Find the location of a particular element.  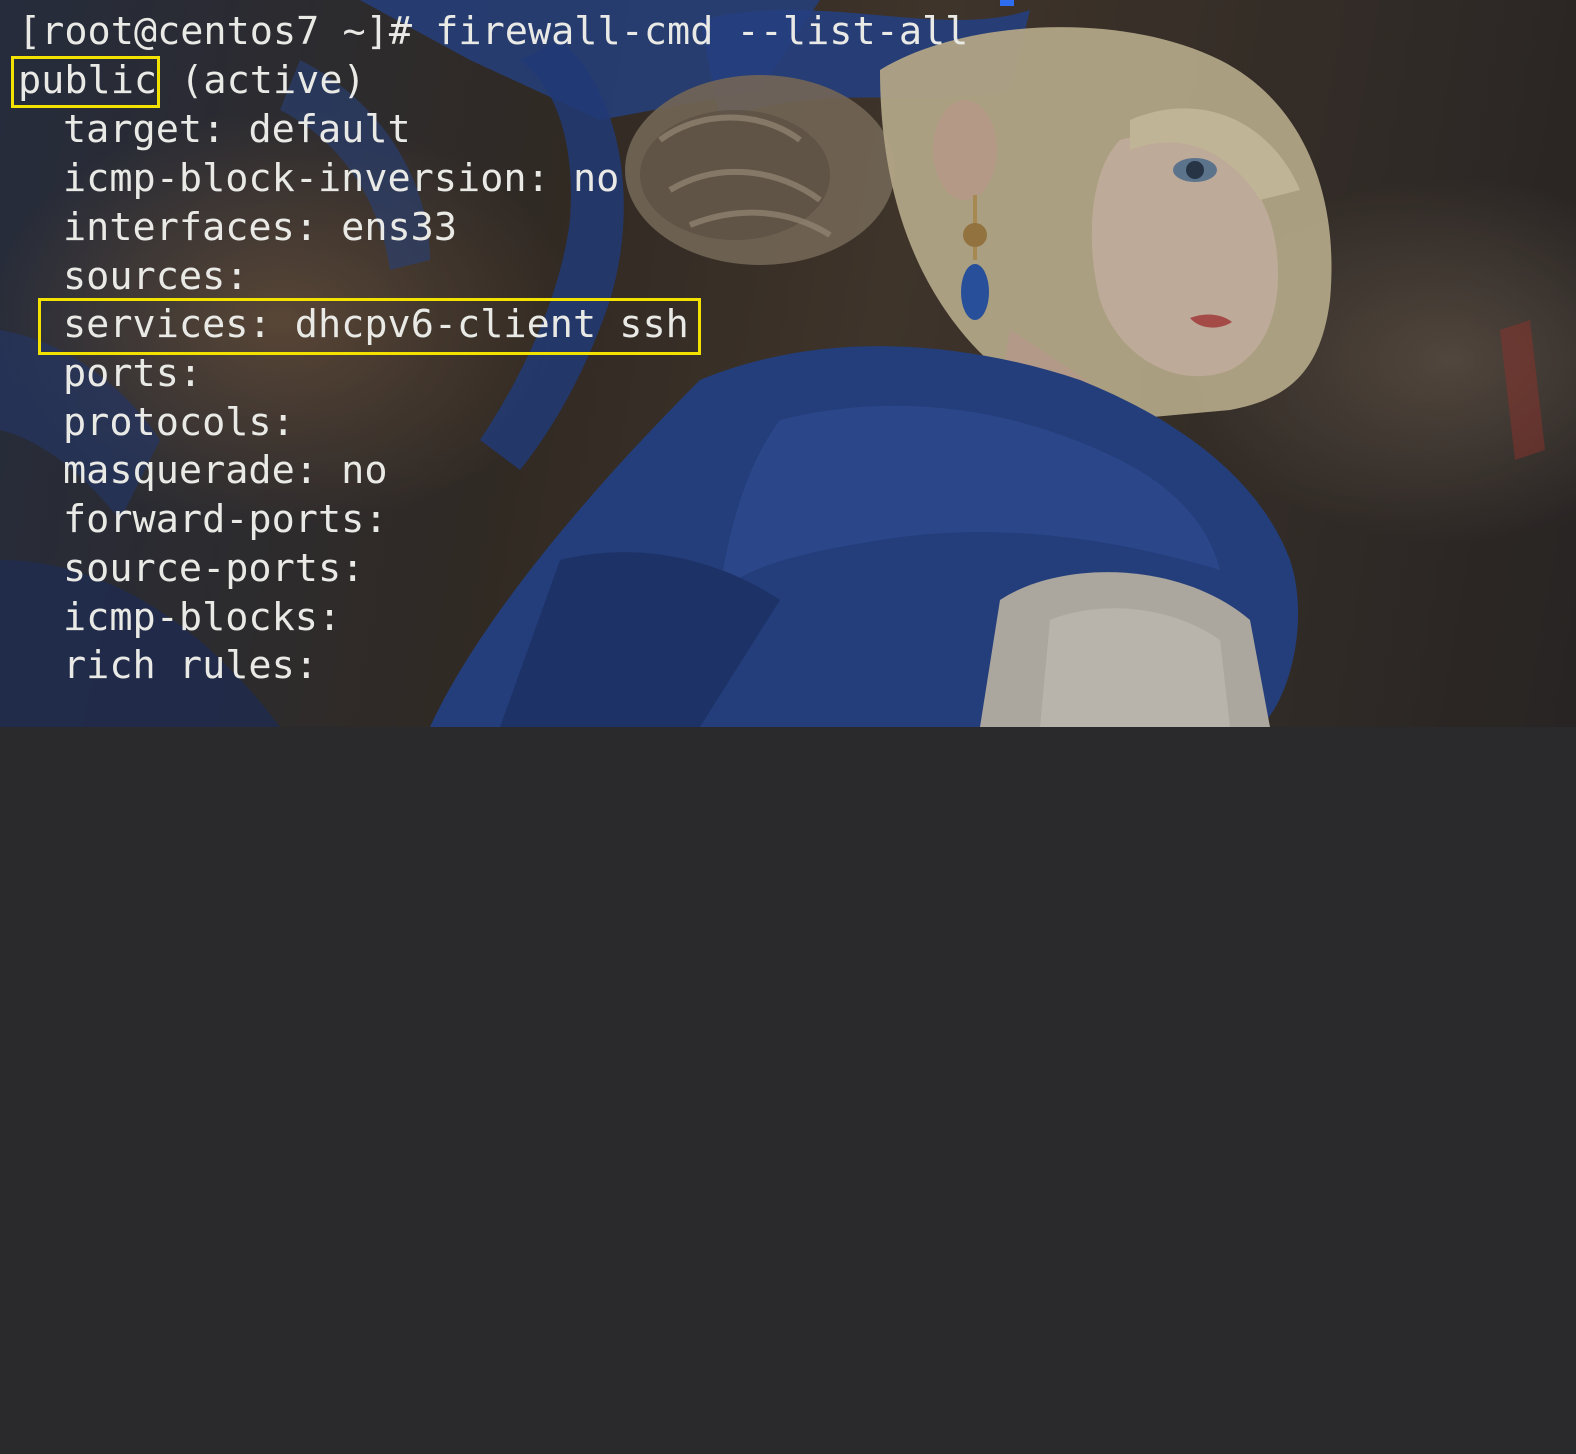

field-key: target: is located at coordinates (144, 129).